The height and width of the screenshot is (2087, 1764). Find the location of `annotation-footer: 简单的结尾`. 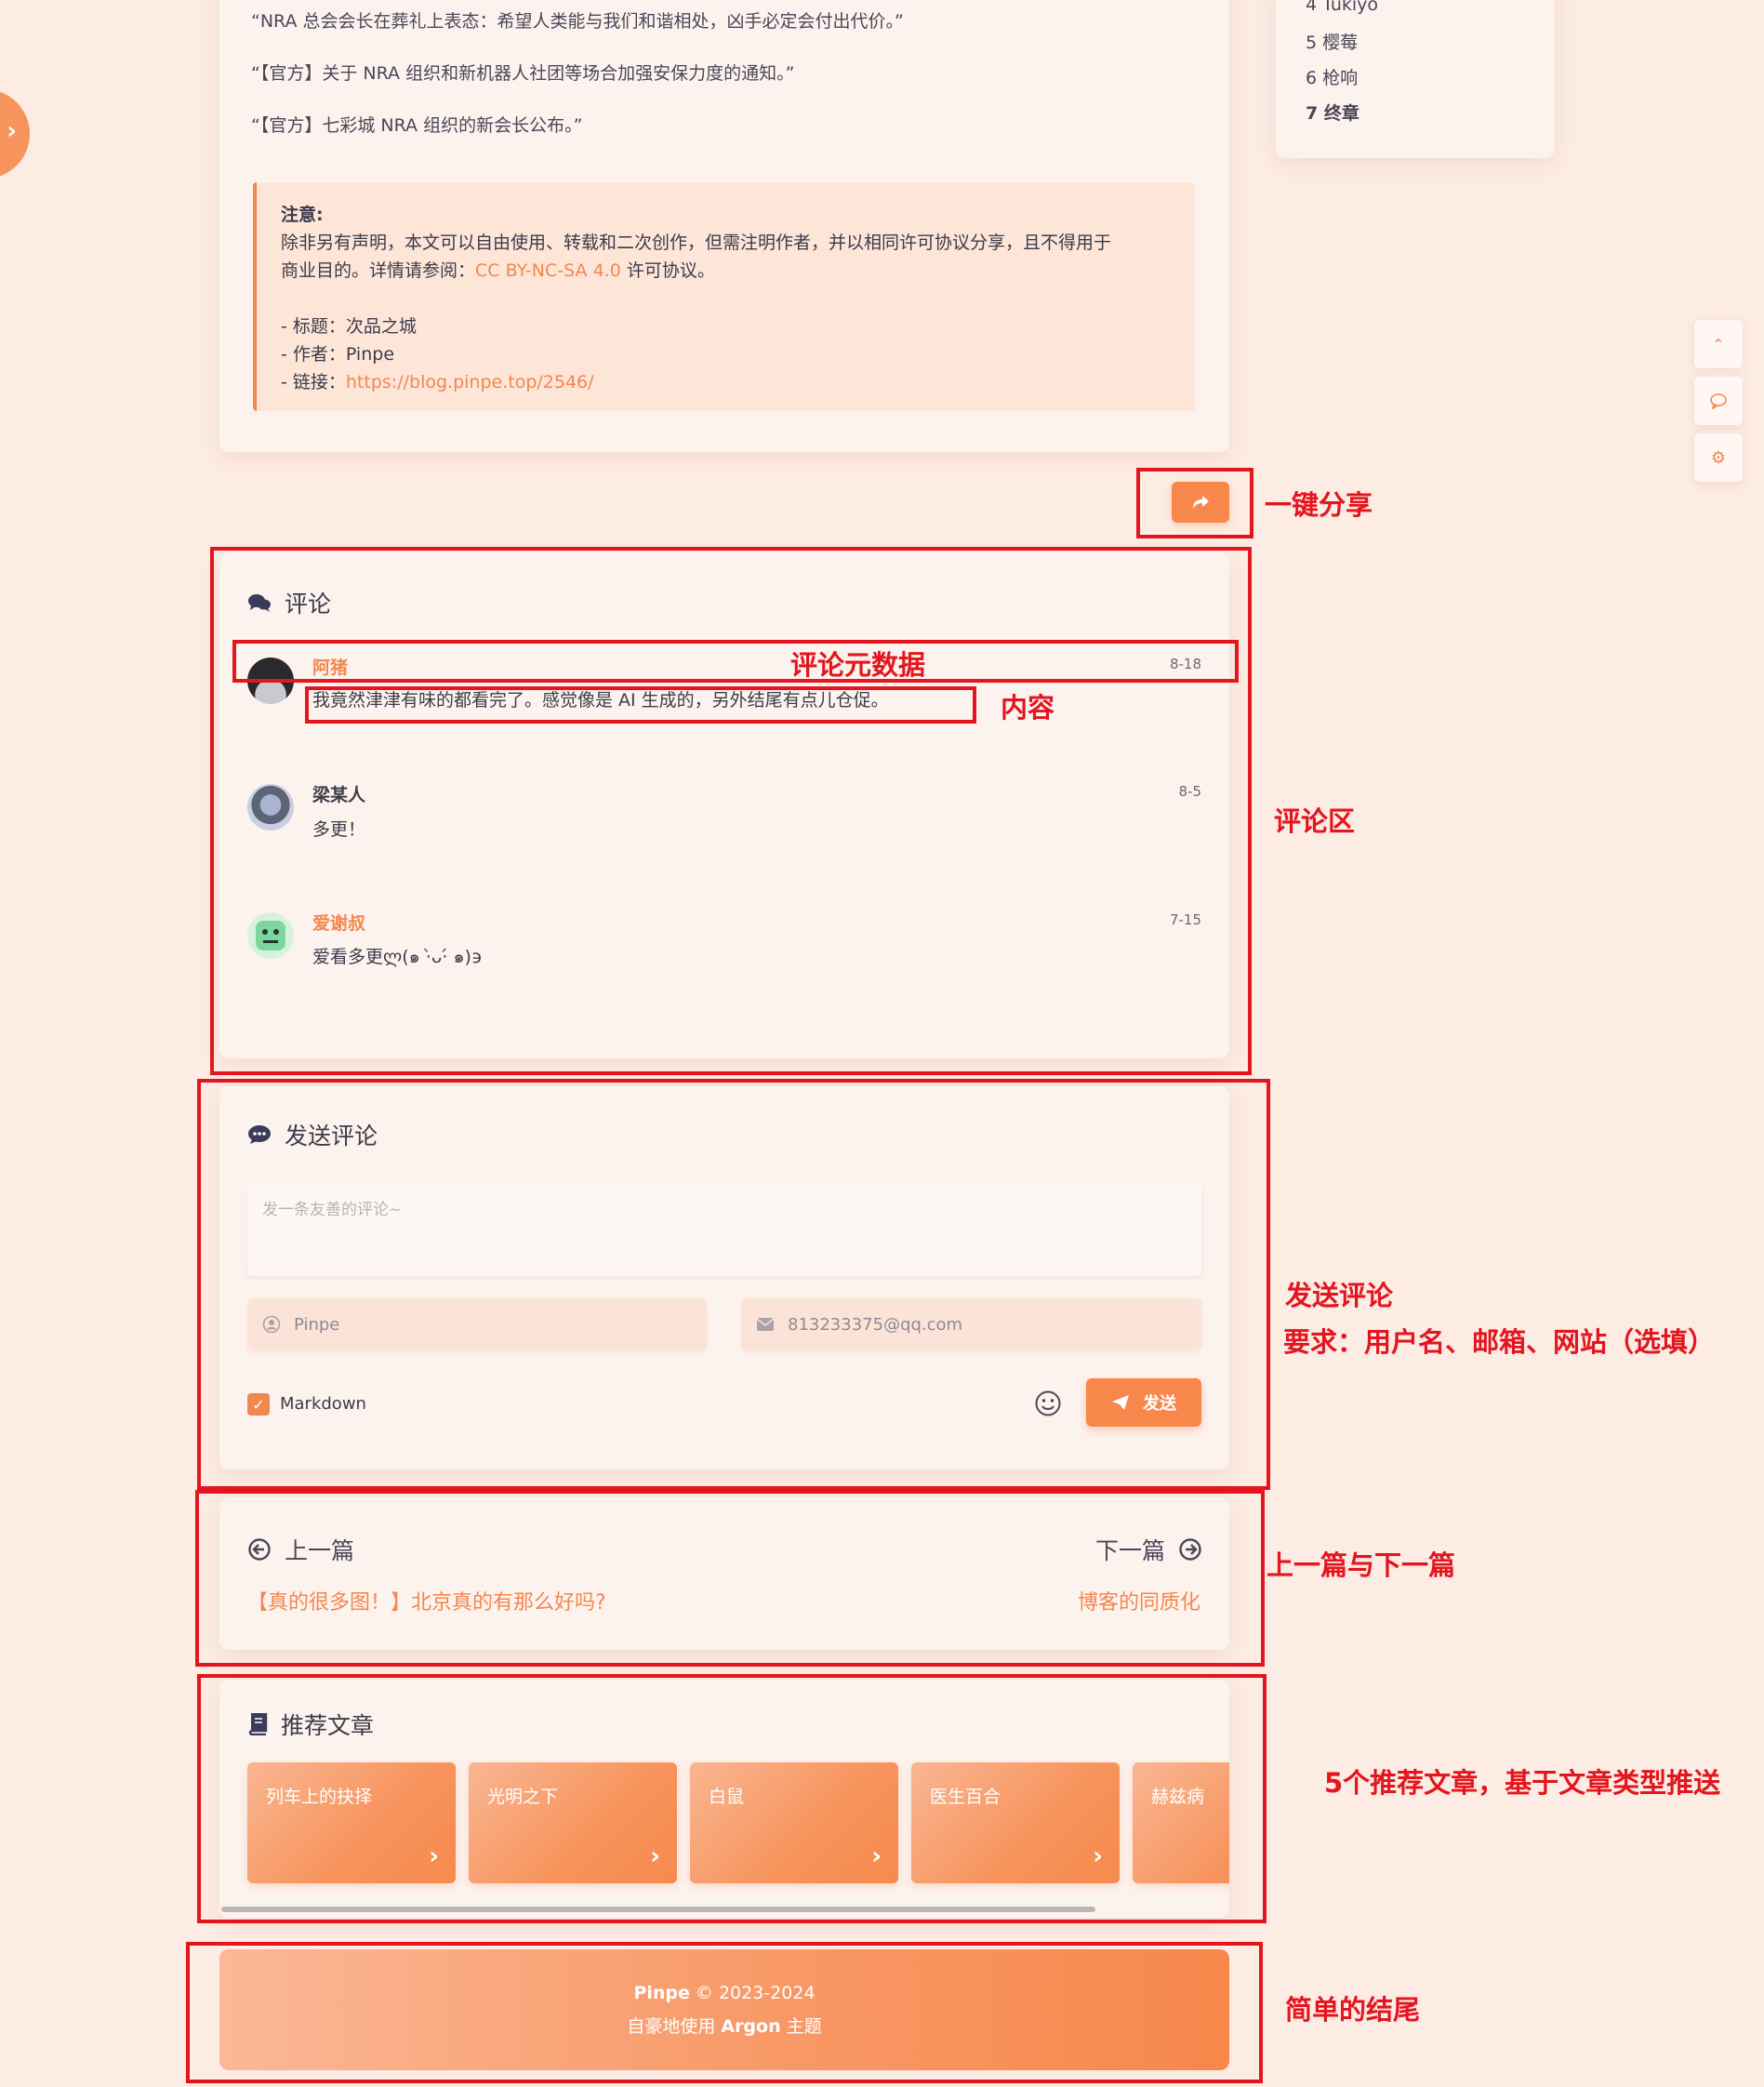

annotation-footer: 简单的结尾 is located at coordinates (1353, 2010).